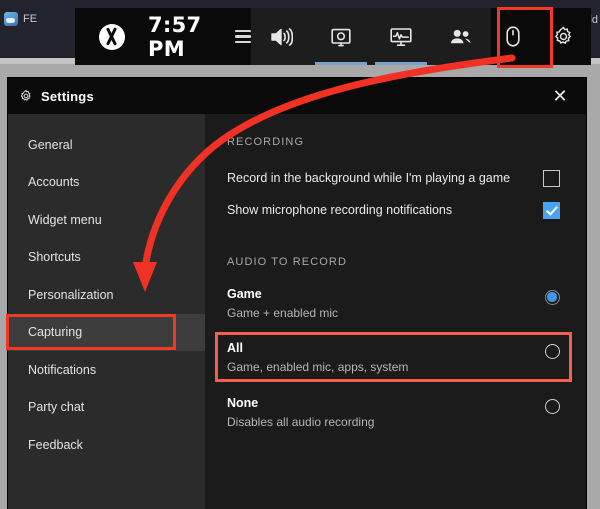 The height and width of the screenshot is (509, 600). Describe the element at coordinates (26, 96) in the screenshot. I see `gear-icon` at that location.